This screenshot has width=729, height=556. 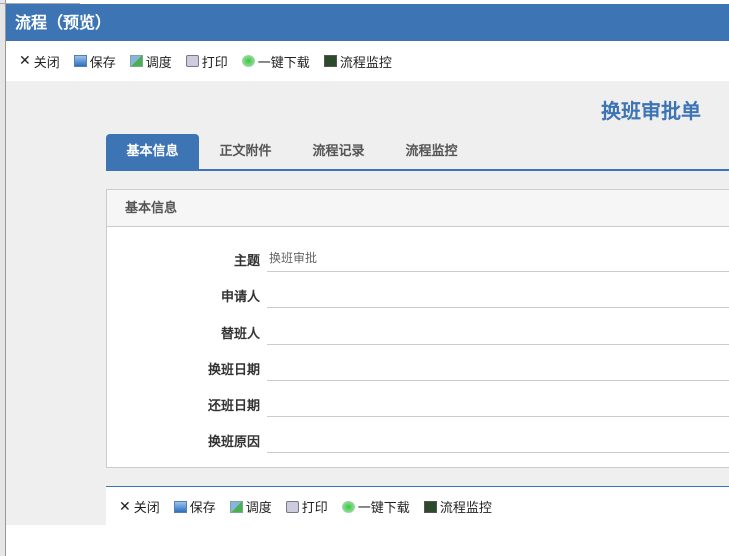 What do you see at coordinates (233, 442) in the screenshot?
I see `field-label: 换班原因` at bounding box center [233, 442].